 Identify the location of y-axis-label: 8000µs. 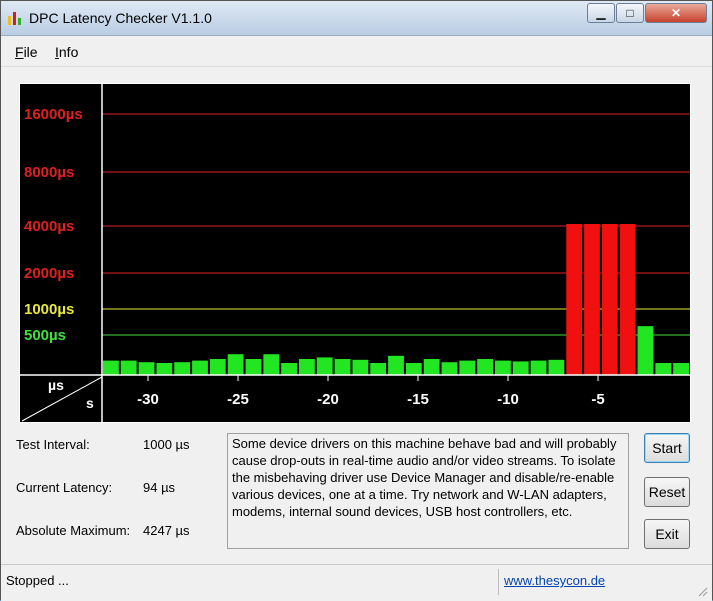
(49, 172).